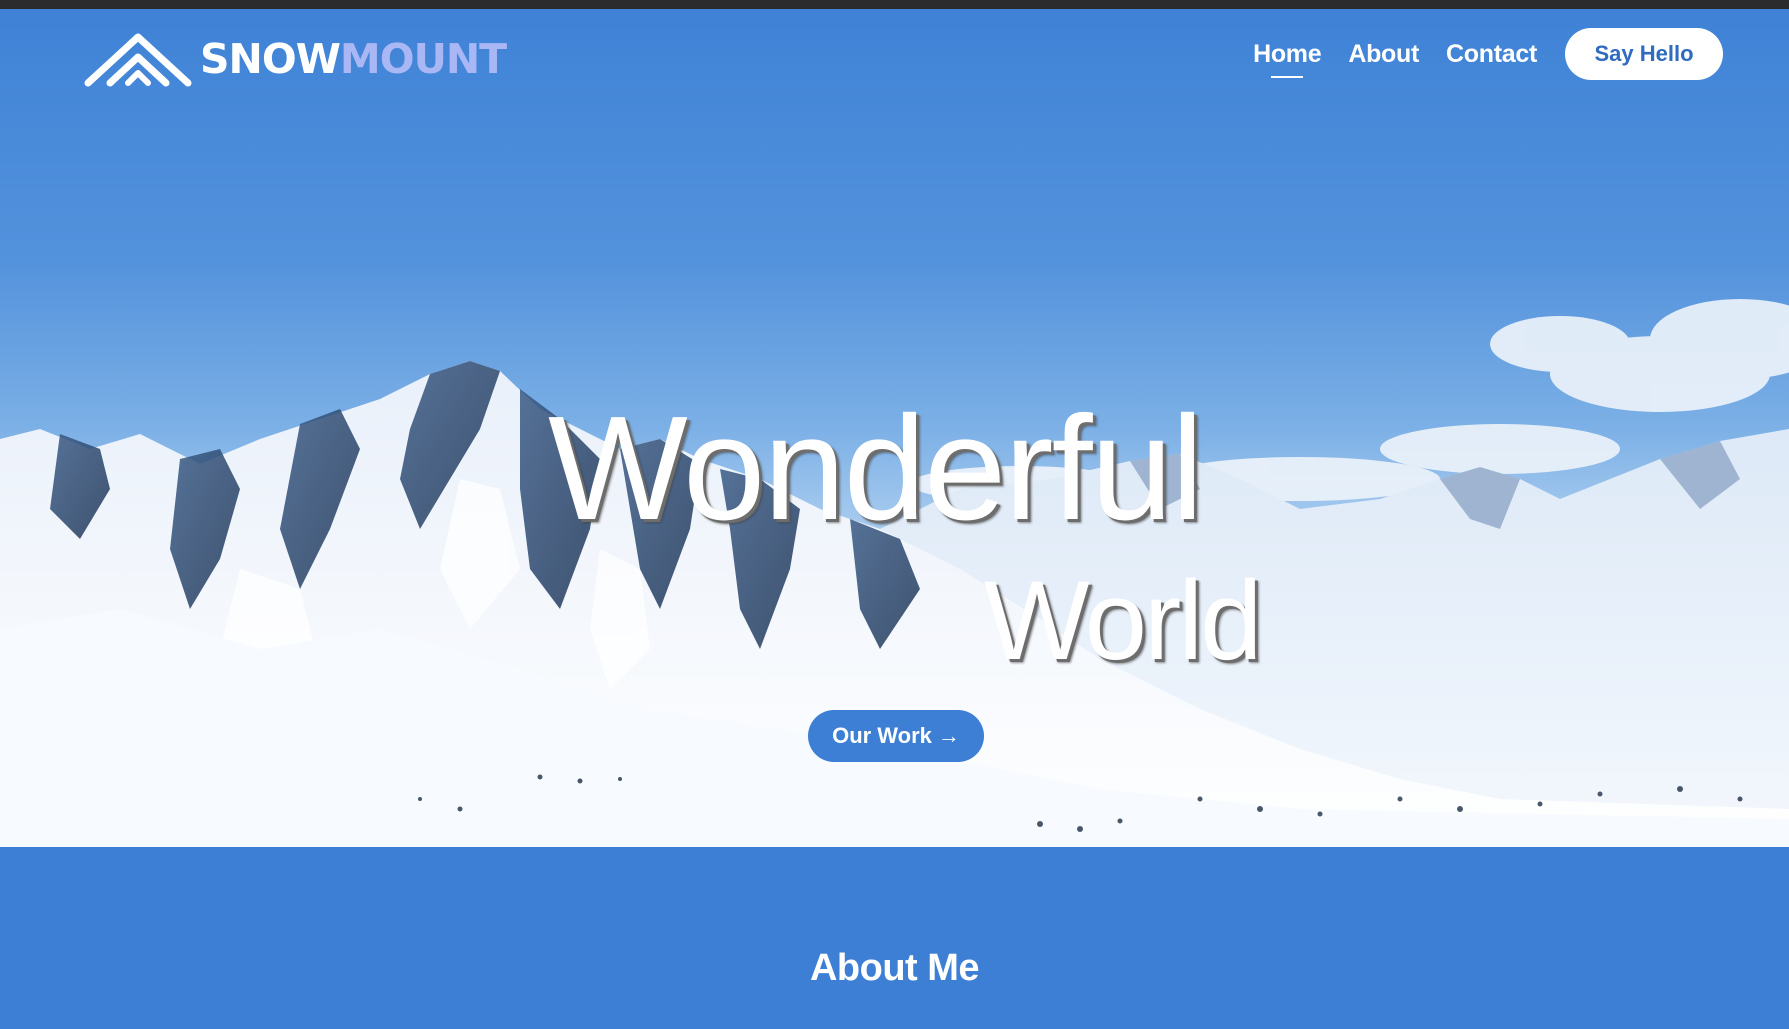 The height and width of the screenshot is (1029, 1789). I want to click on top-navigation: SNOWMOUNT Home About Contact Say Hello, so click(894, 54).